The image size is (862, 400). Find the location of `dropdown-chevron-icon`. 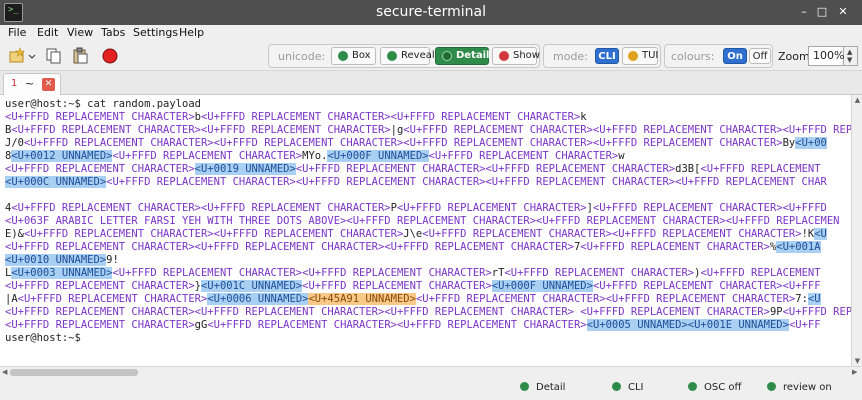

dropdown-chevron-icon is located at coordinates (32, 56).